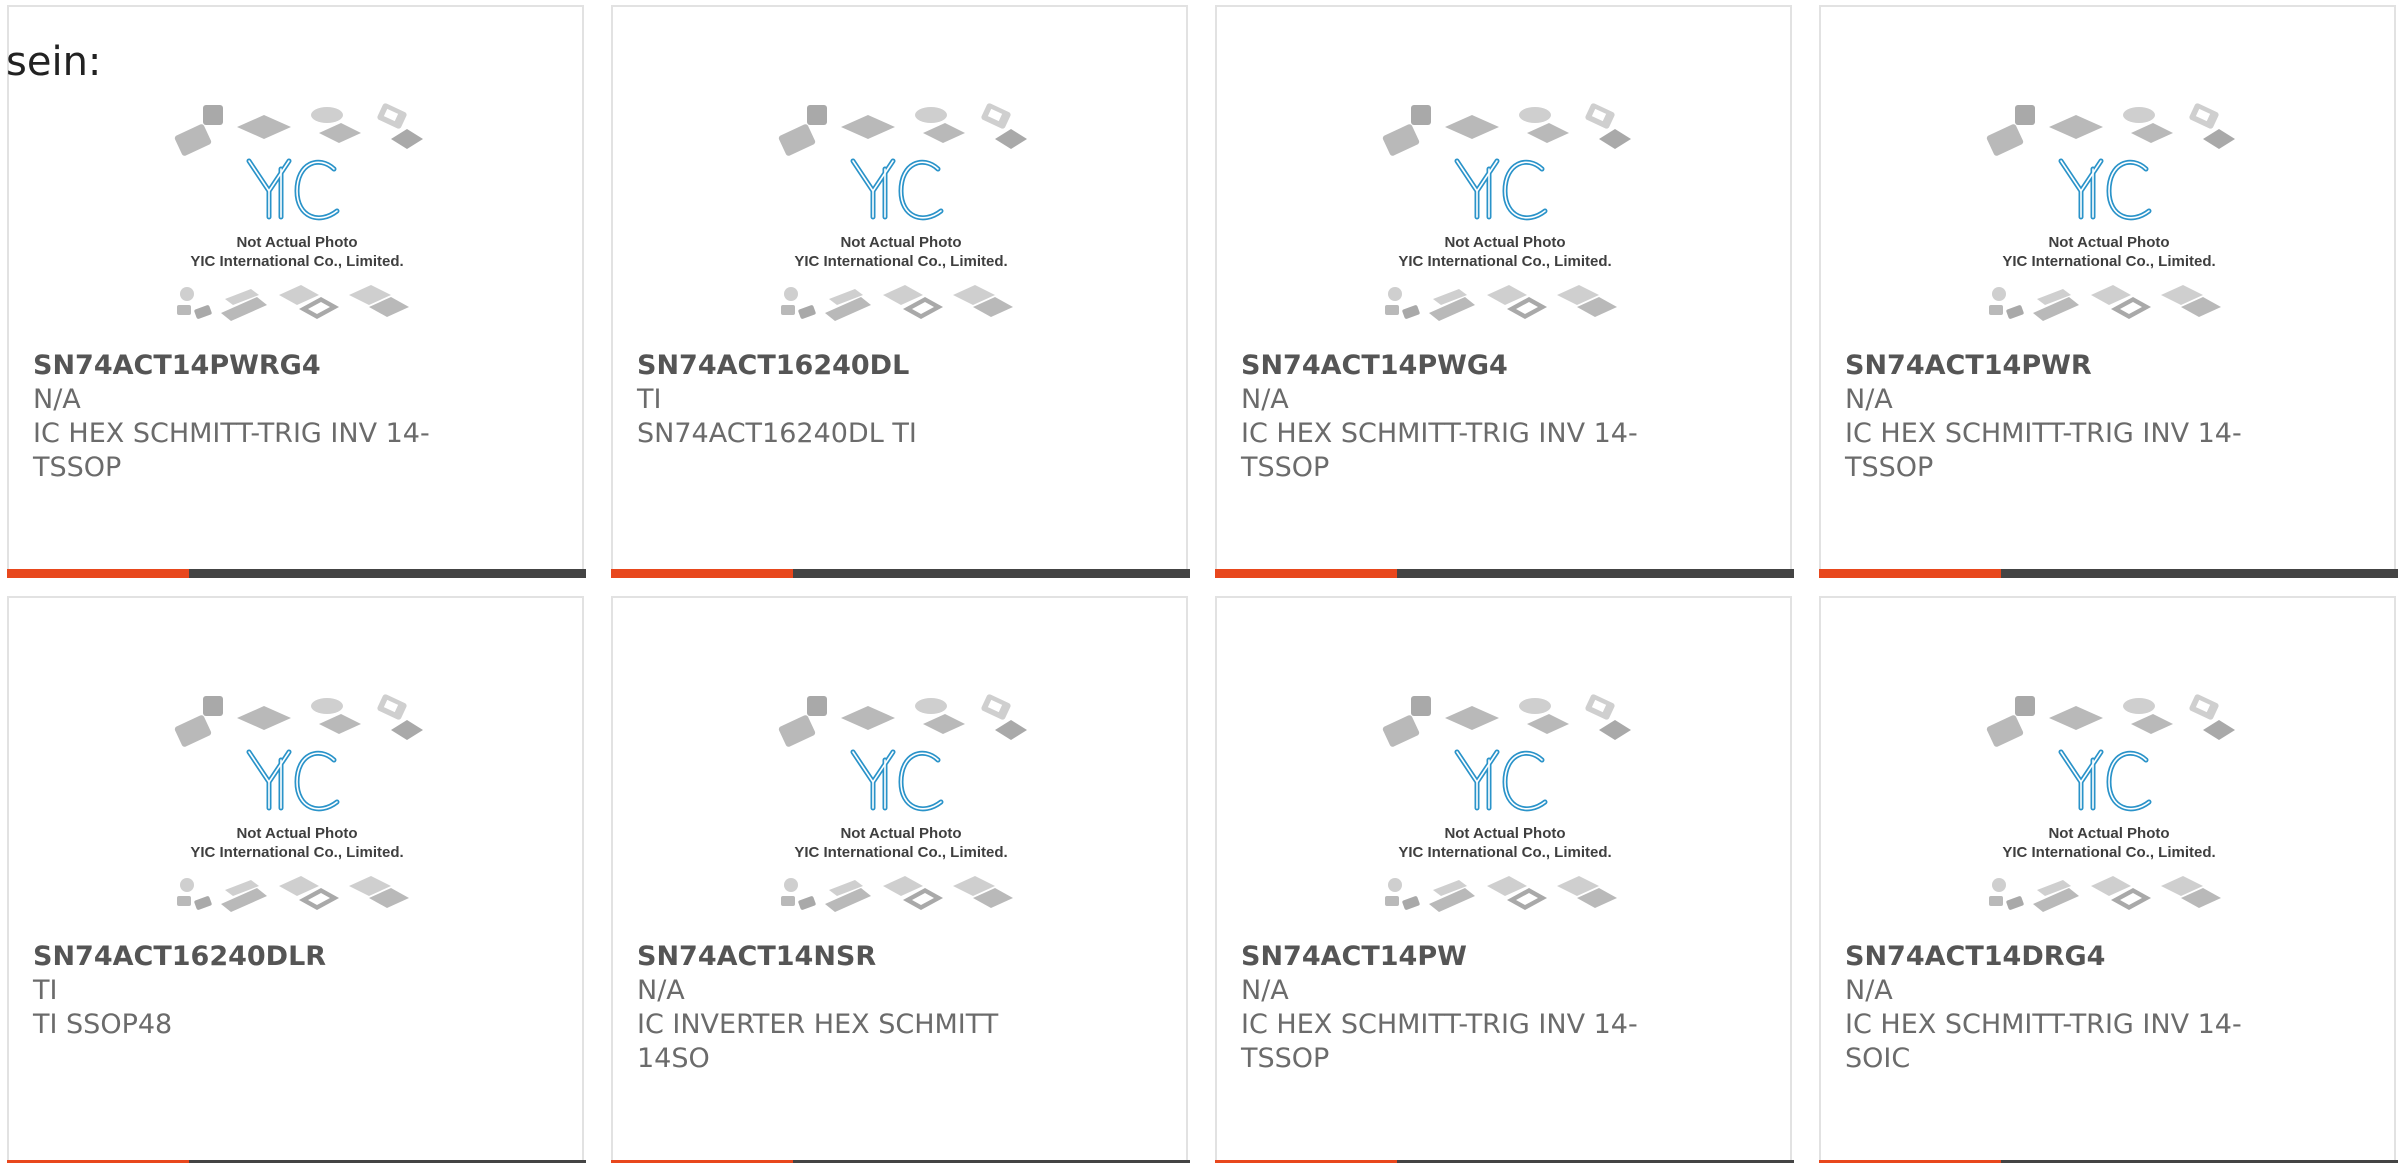  What do you see at coordinates (1975, 957) in the screenshot?
I see `product-part-number: SN74ACT14DRG4` at bounding box center [1975, 957].